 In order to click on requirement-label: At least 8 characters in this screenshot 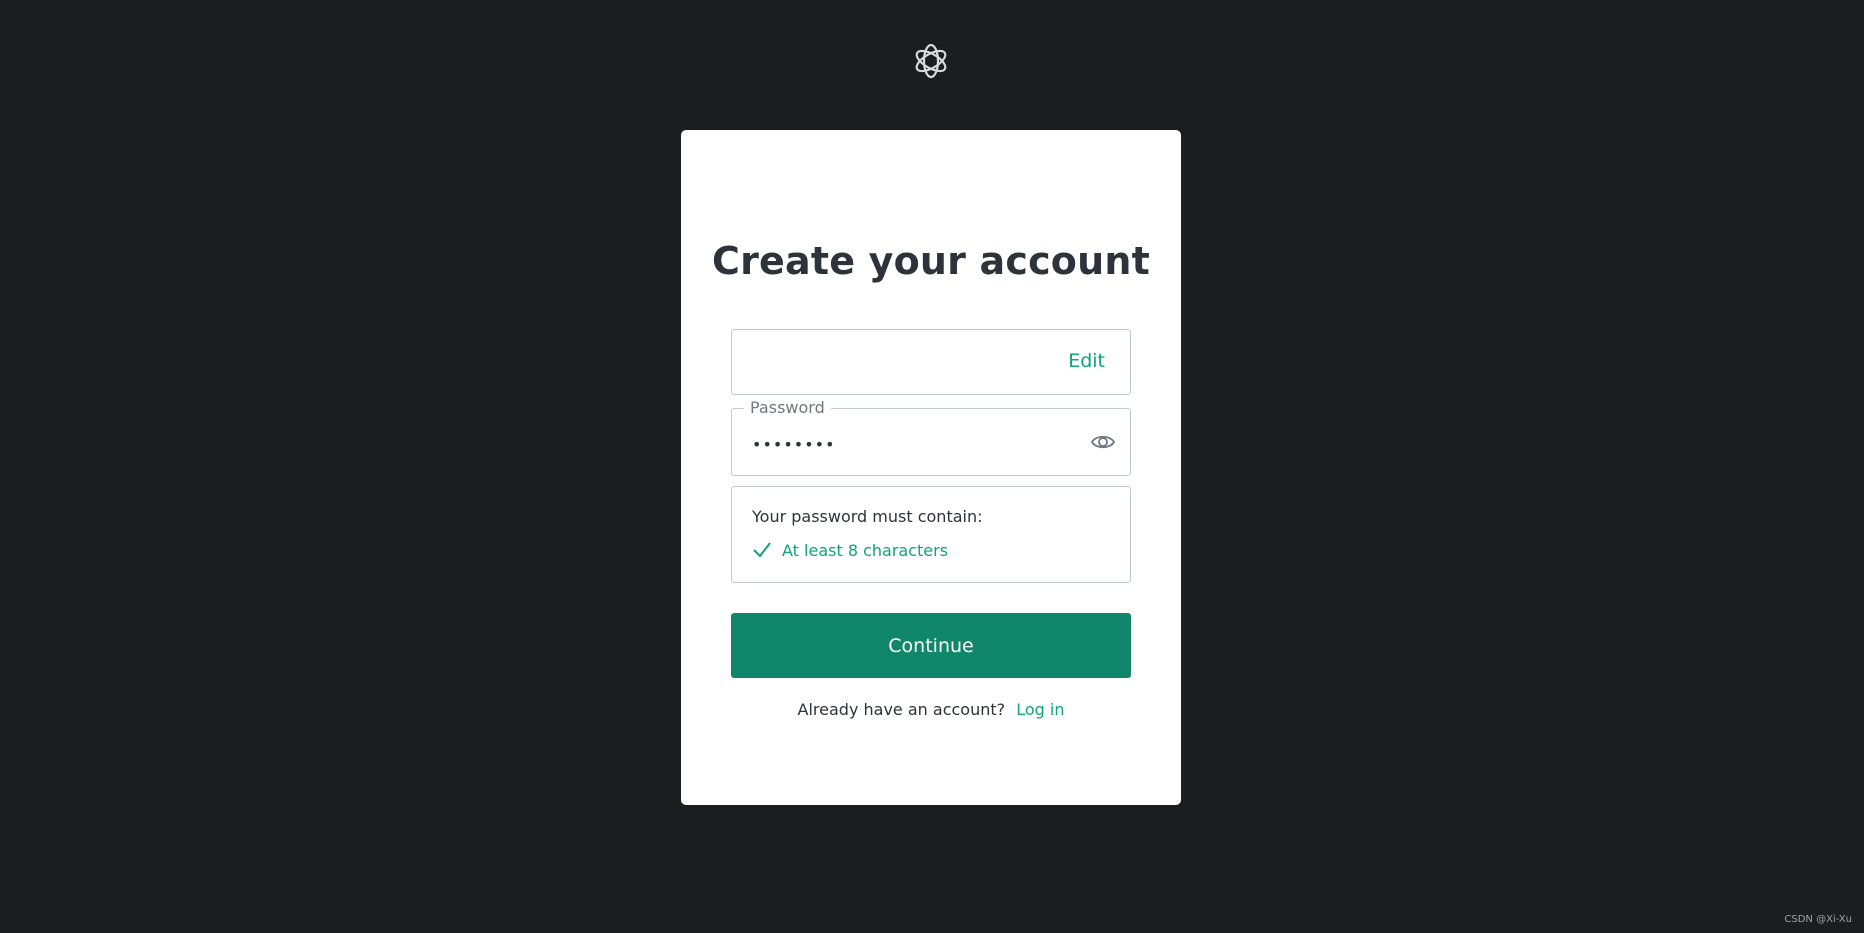, I will do `click(865, 550)`.